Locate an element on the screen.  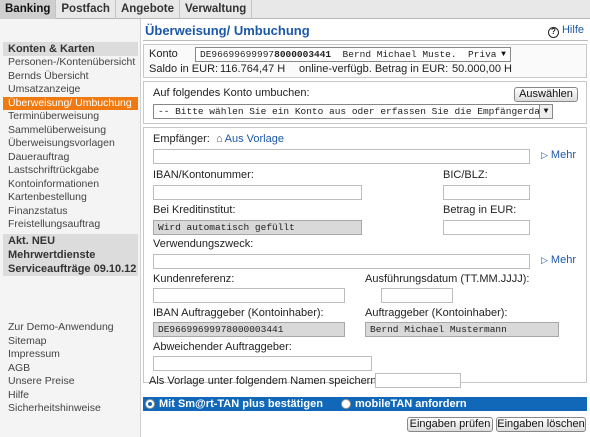
template-icon: ⌂ is located at coordinates (219, 139).